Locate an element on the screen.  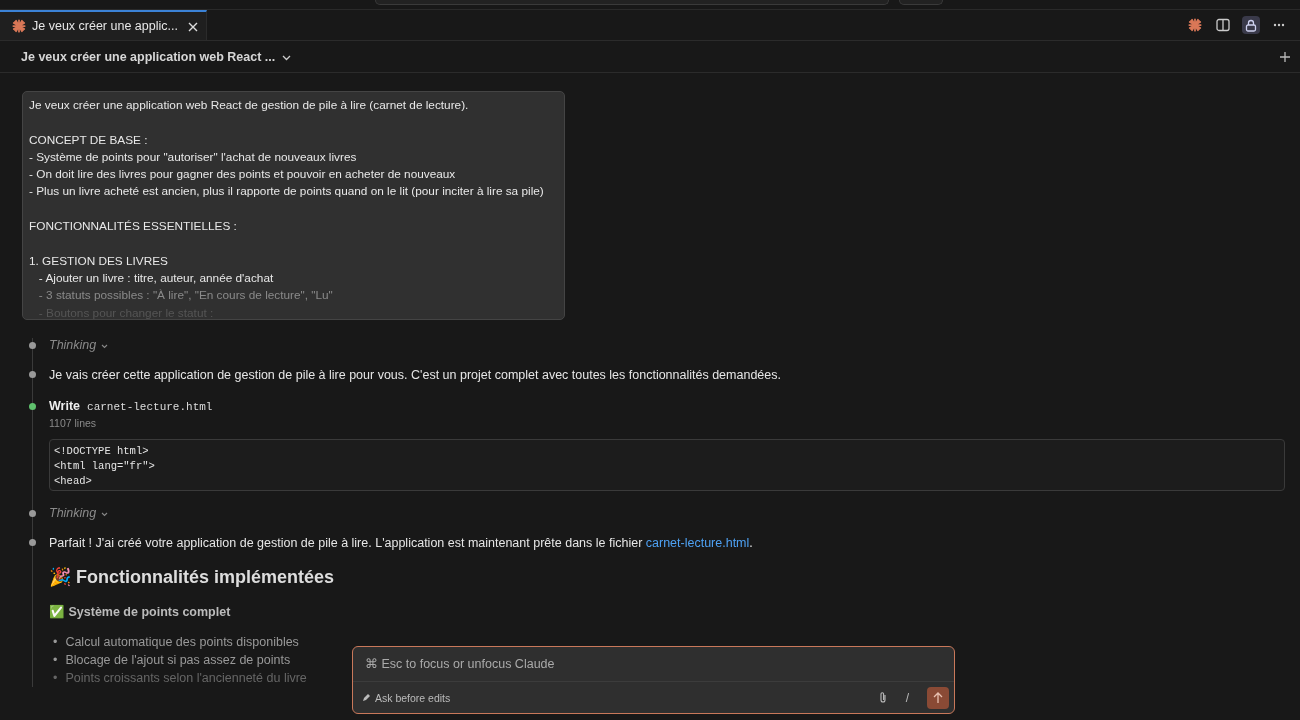
send-button is located at coordinates (938, 697).